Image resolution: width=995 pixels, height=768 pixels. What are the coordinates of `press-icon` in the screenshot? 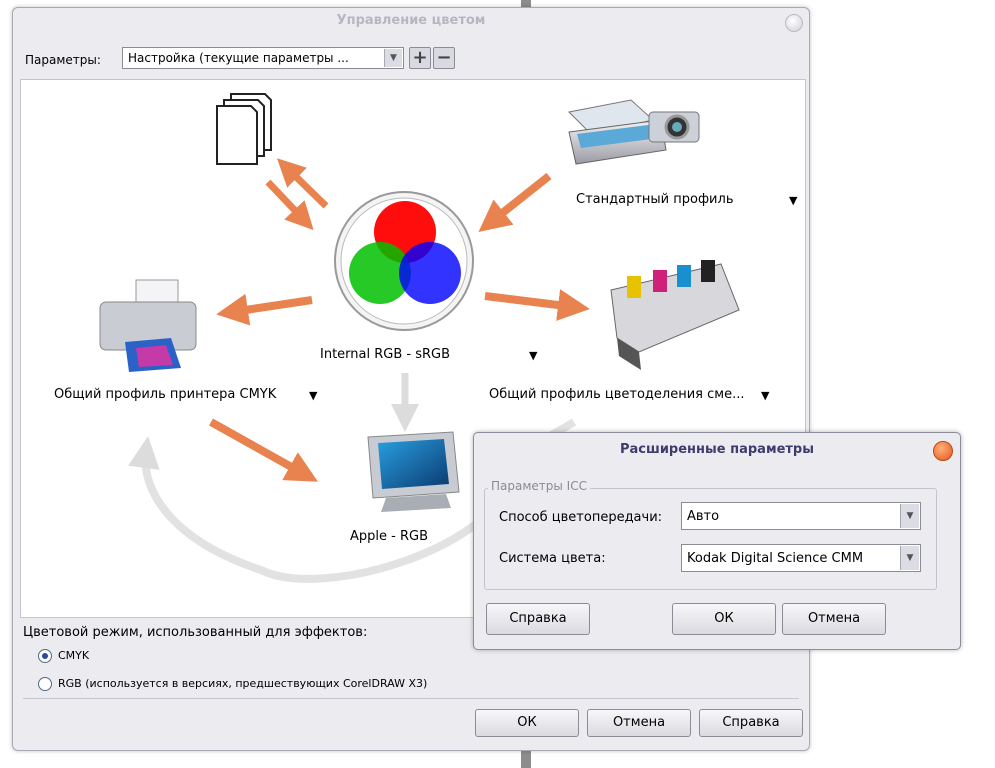 It's located at (675, 315).